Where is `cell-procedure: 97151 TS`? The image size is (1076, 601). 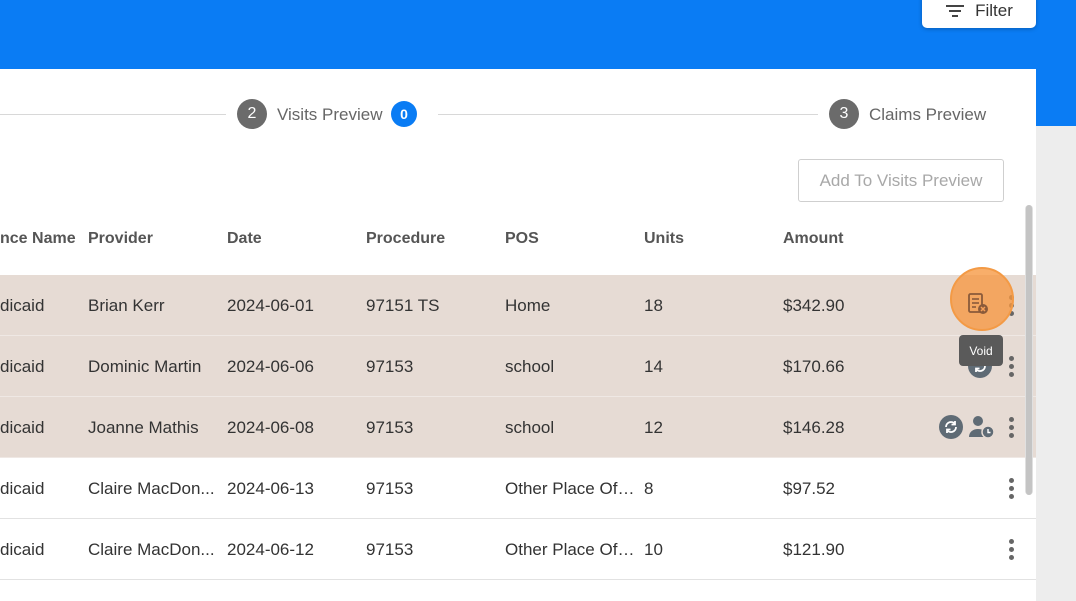
cell-procedure: 97151 TS is located at coordinates (403, 305).